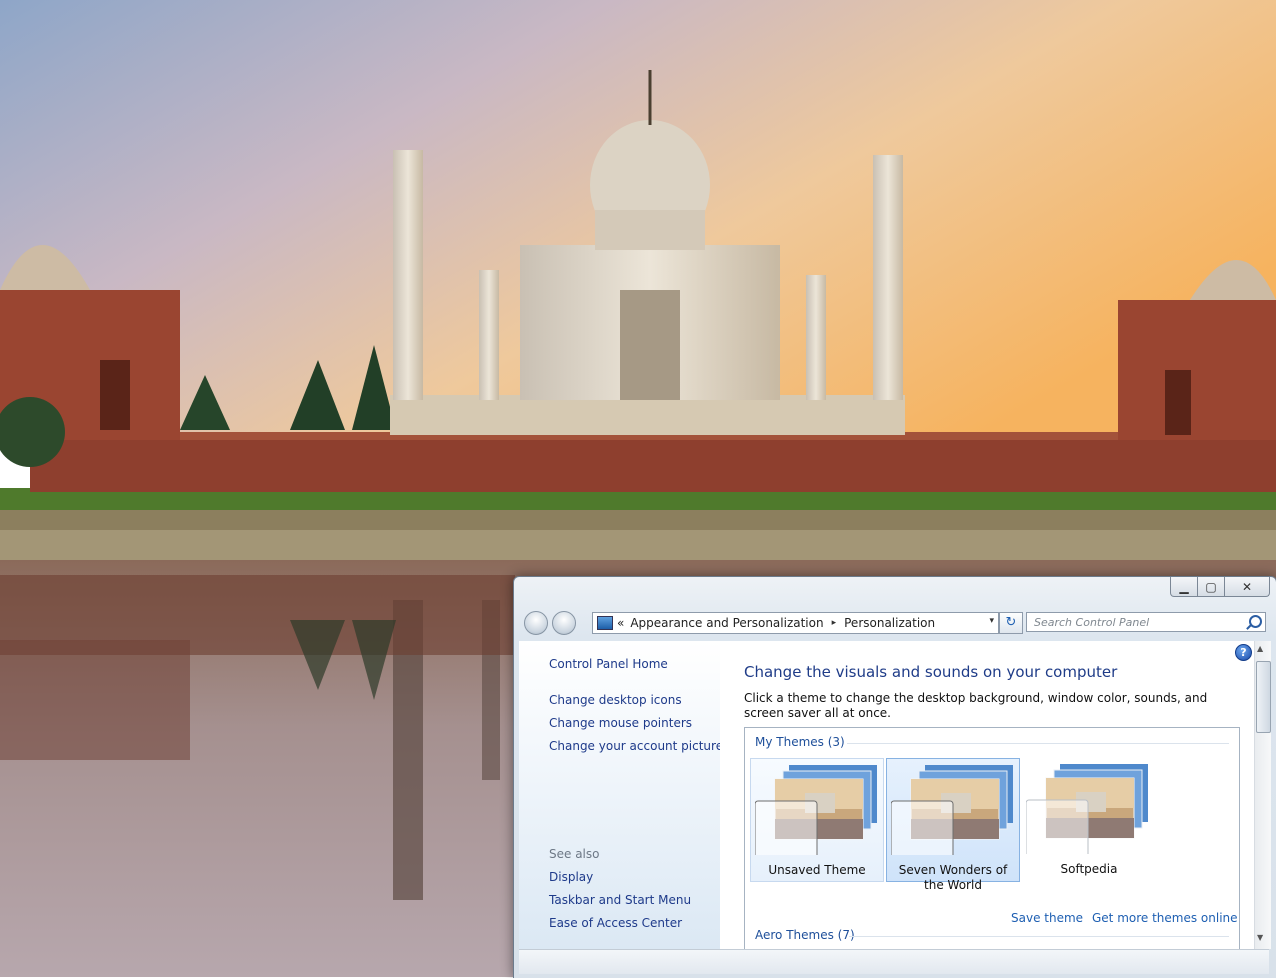 Image resolution: width=1276 pixels, height=978 pixels. Describe the element at coordinates (1184, 587) in the screenshot. I see `minimize-button: ▁` at that location.